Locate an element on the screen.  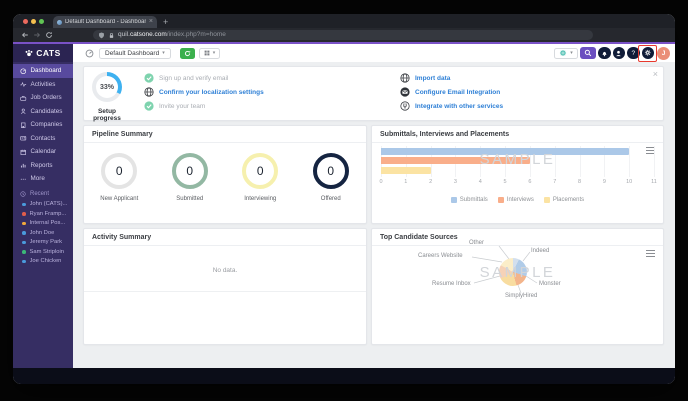
browser-toolbar: quil.catsone.com/index.php?m=home is located at coordinates (344, 35).